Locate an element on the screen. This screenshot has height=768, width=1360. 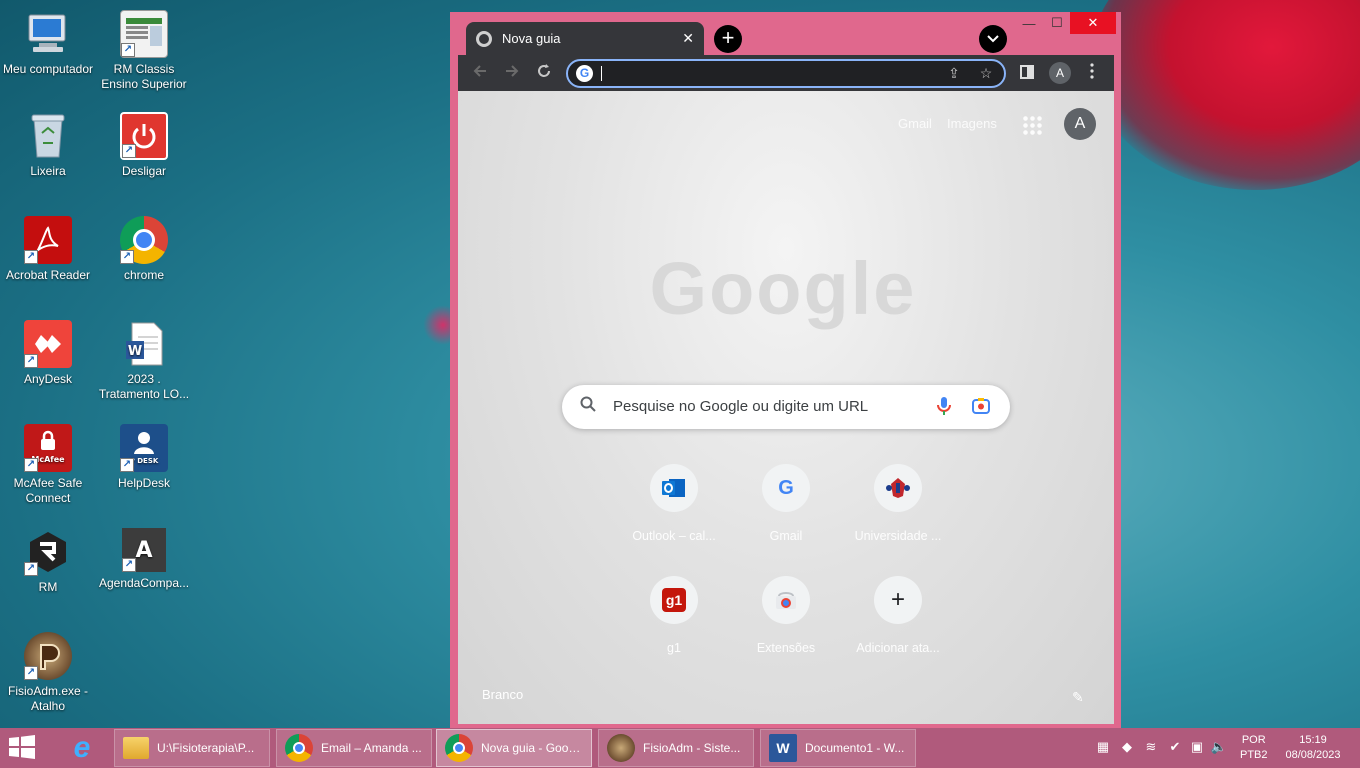
agenda-icon: A ↗ is located at coordinates (144, 550).